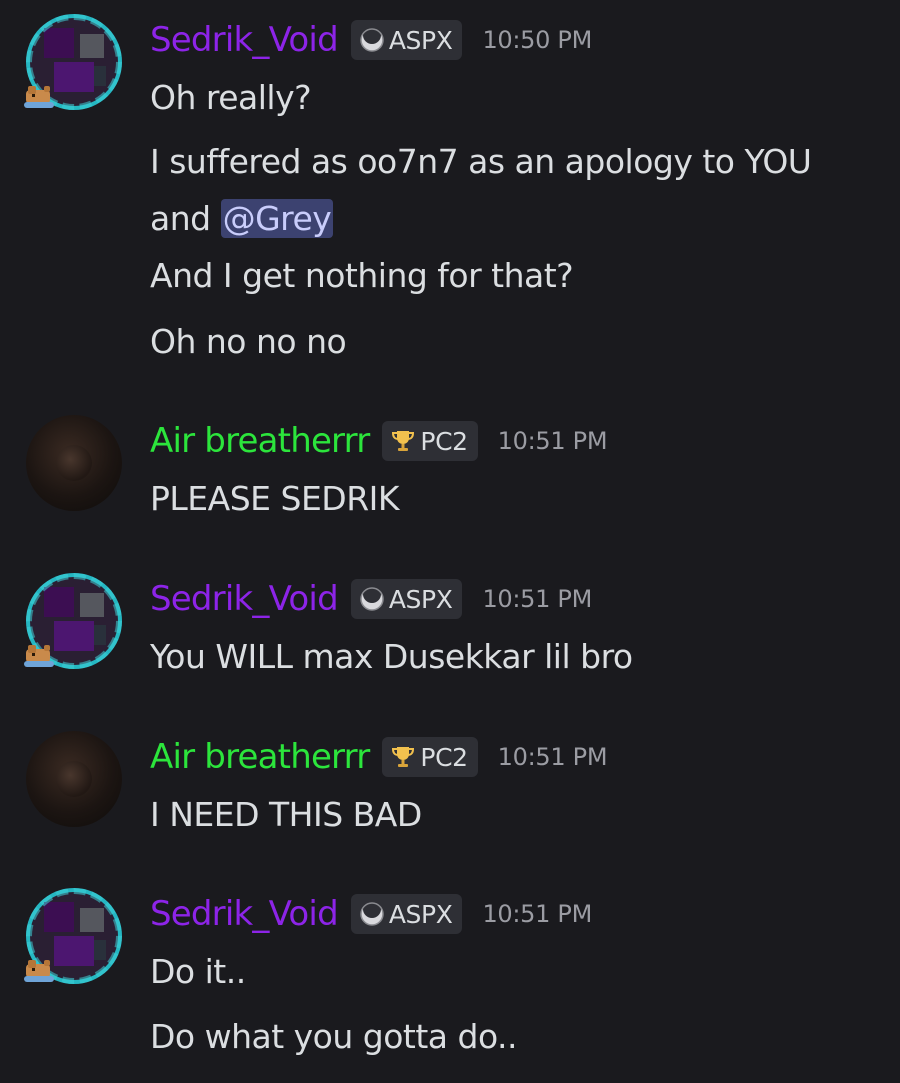 This screenshot has width=900, height=1083. What do you see at coordinates (286, 814) in the screenshot?
I see `message-line: I NEED THIS BAD` at bounding box center [286, 814].